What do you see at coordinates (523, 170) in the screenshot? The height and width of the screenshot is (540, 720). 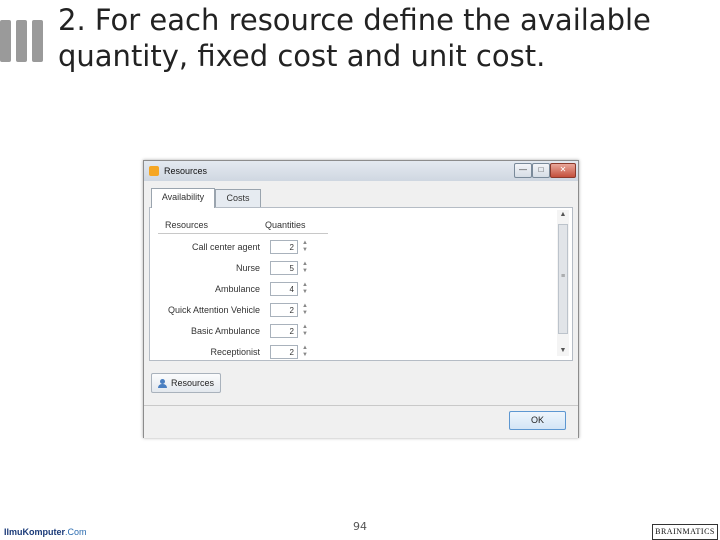 I see `minimize-button: —` at bounding box center [523, 170].